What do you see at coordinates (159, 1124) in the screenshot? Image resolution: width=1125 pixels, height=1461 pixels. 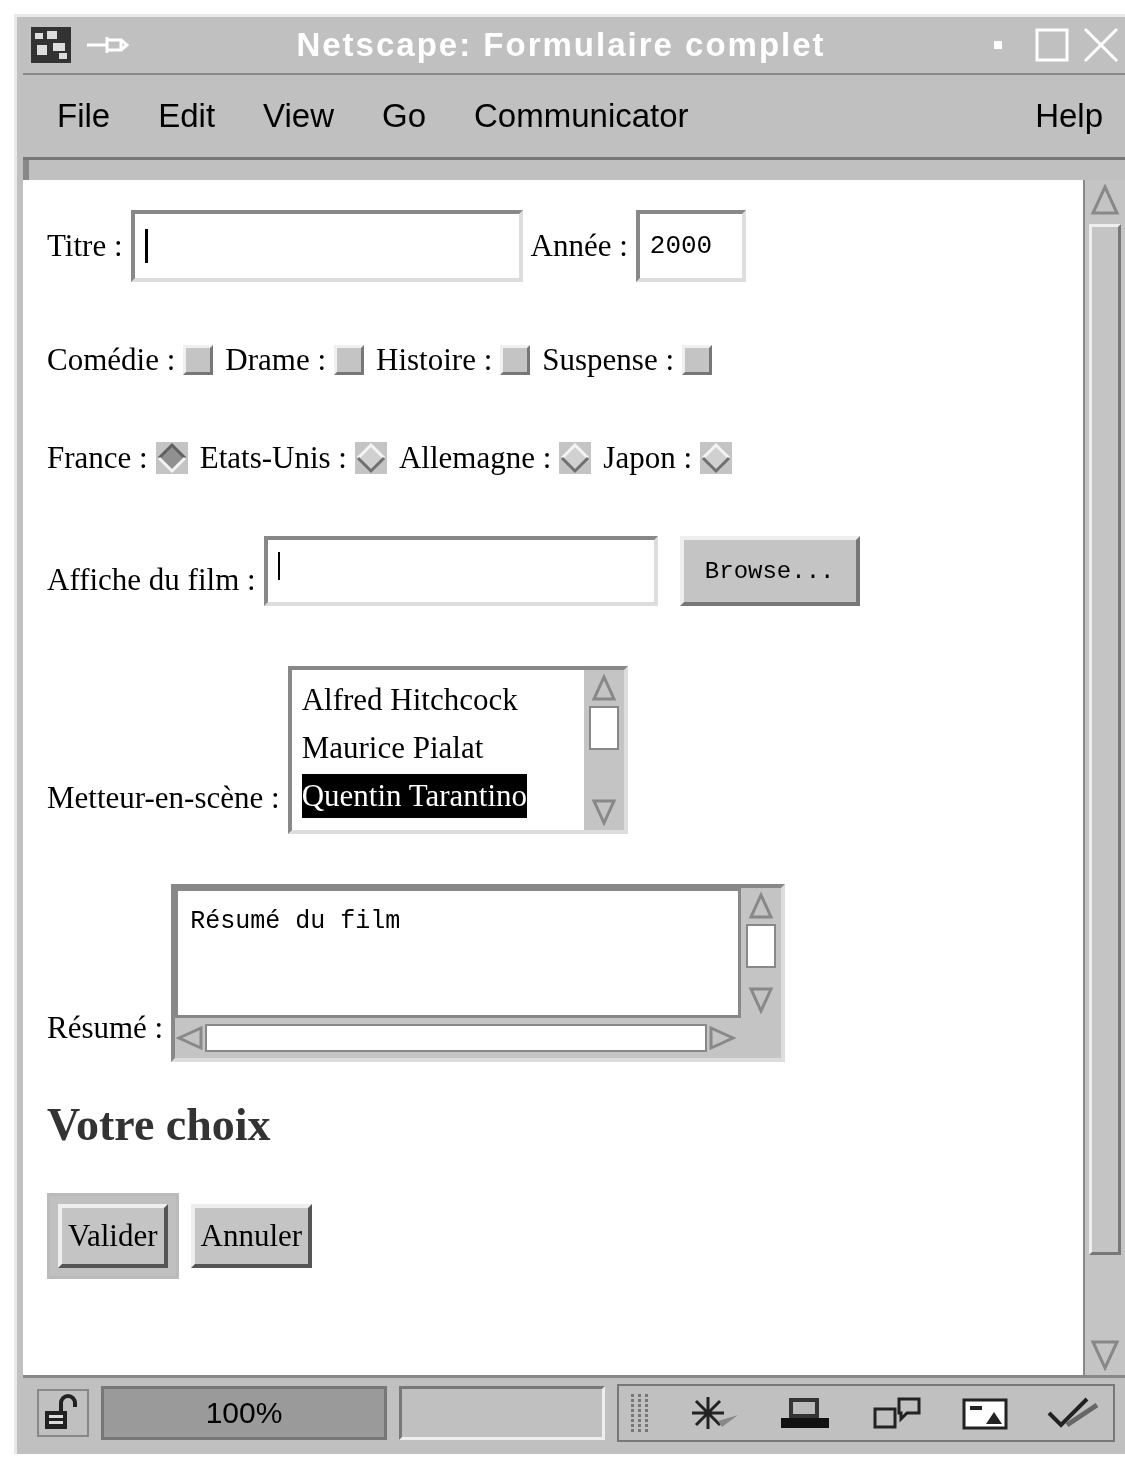 I see `section-heading: Votre choix` at bounding box center [159, 1124].